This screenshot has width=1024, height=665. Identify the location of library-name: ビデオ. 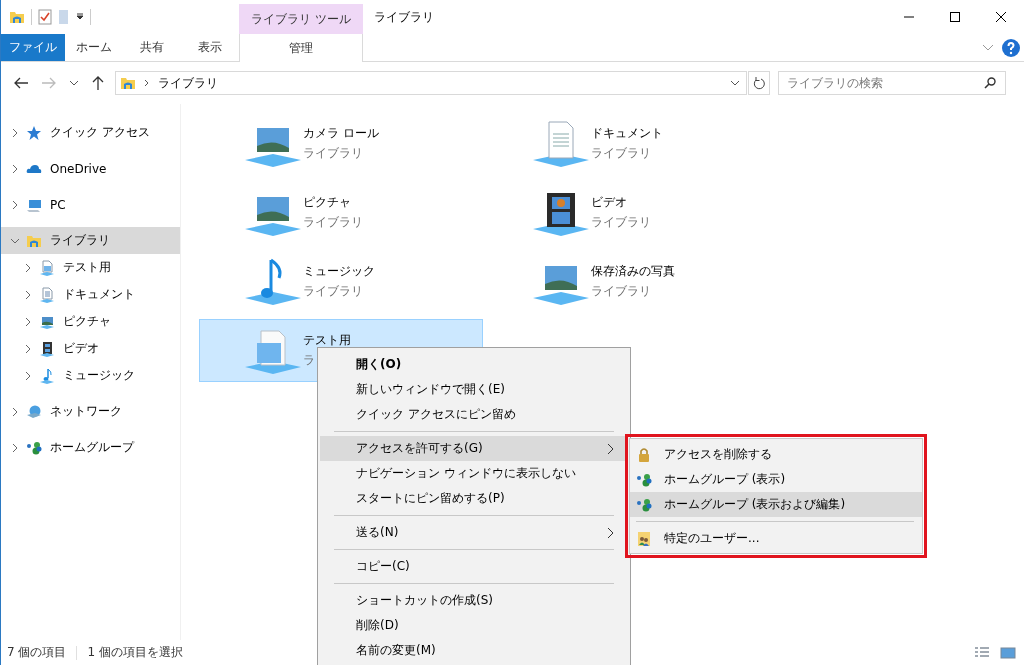
(609, 202).